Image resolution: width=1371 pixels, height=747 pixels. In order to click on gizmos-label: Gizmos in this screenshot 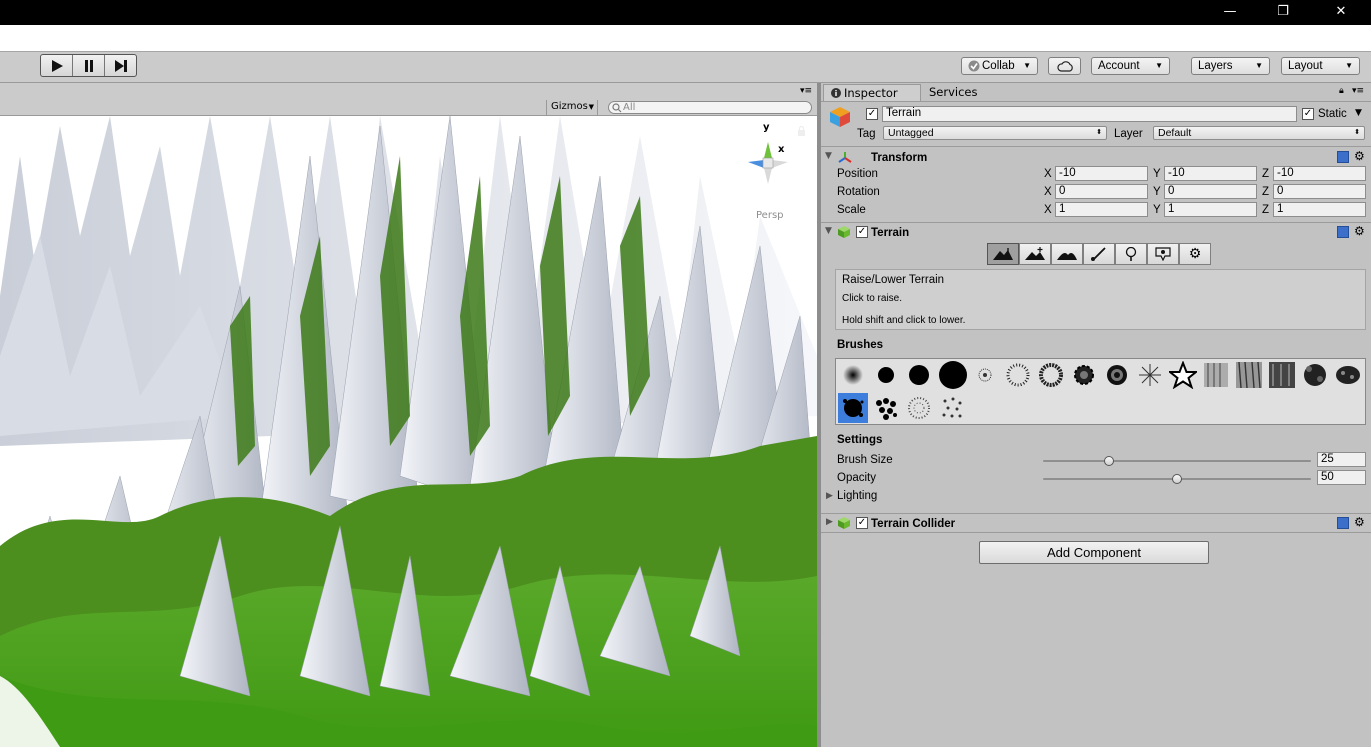, I will do `click(569, 106)`.